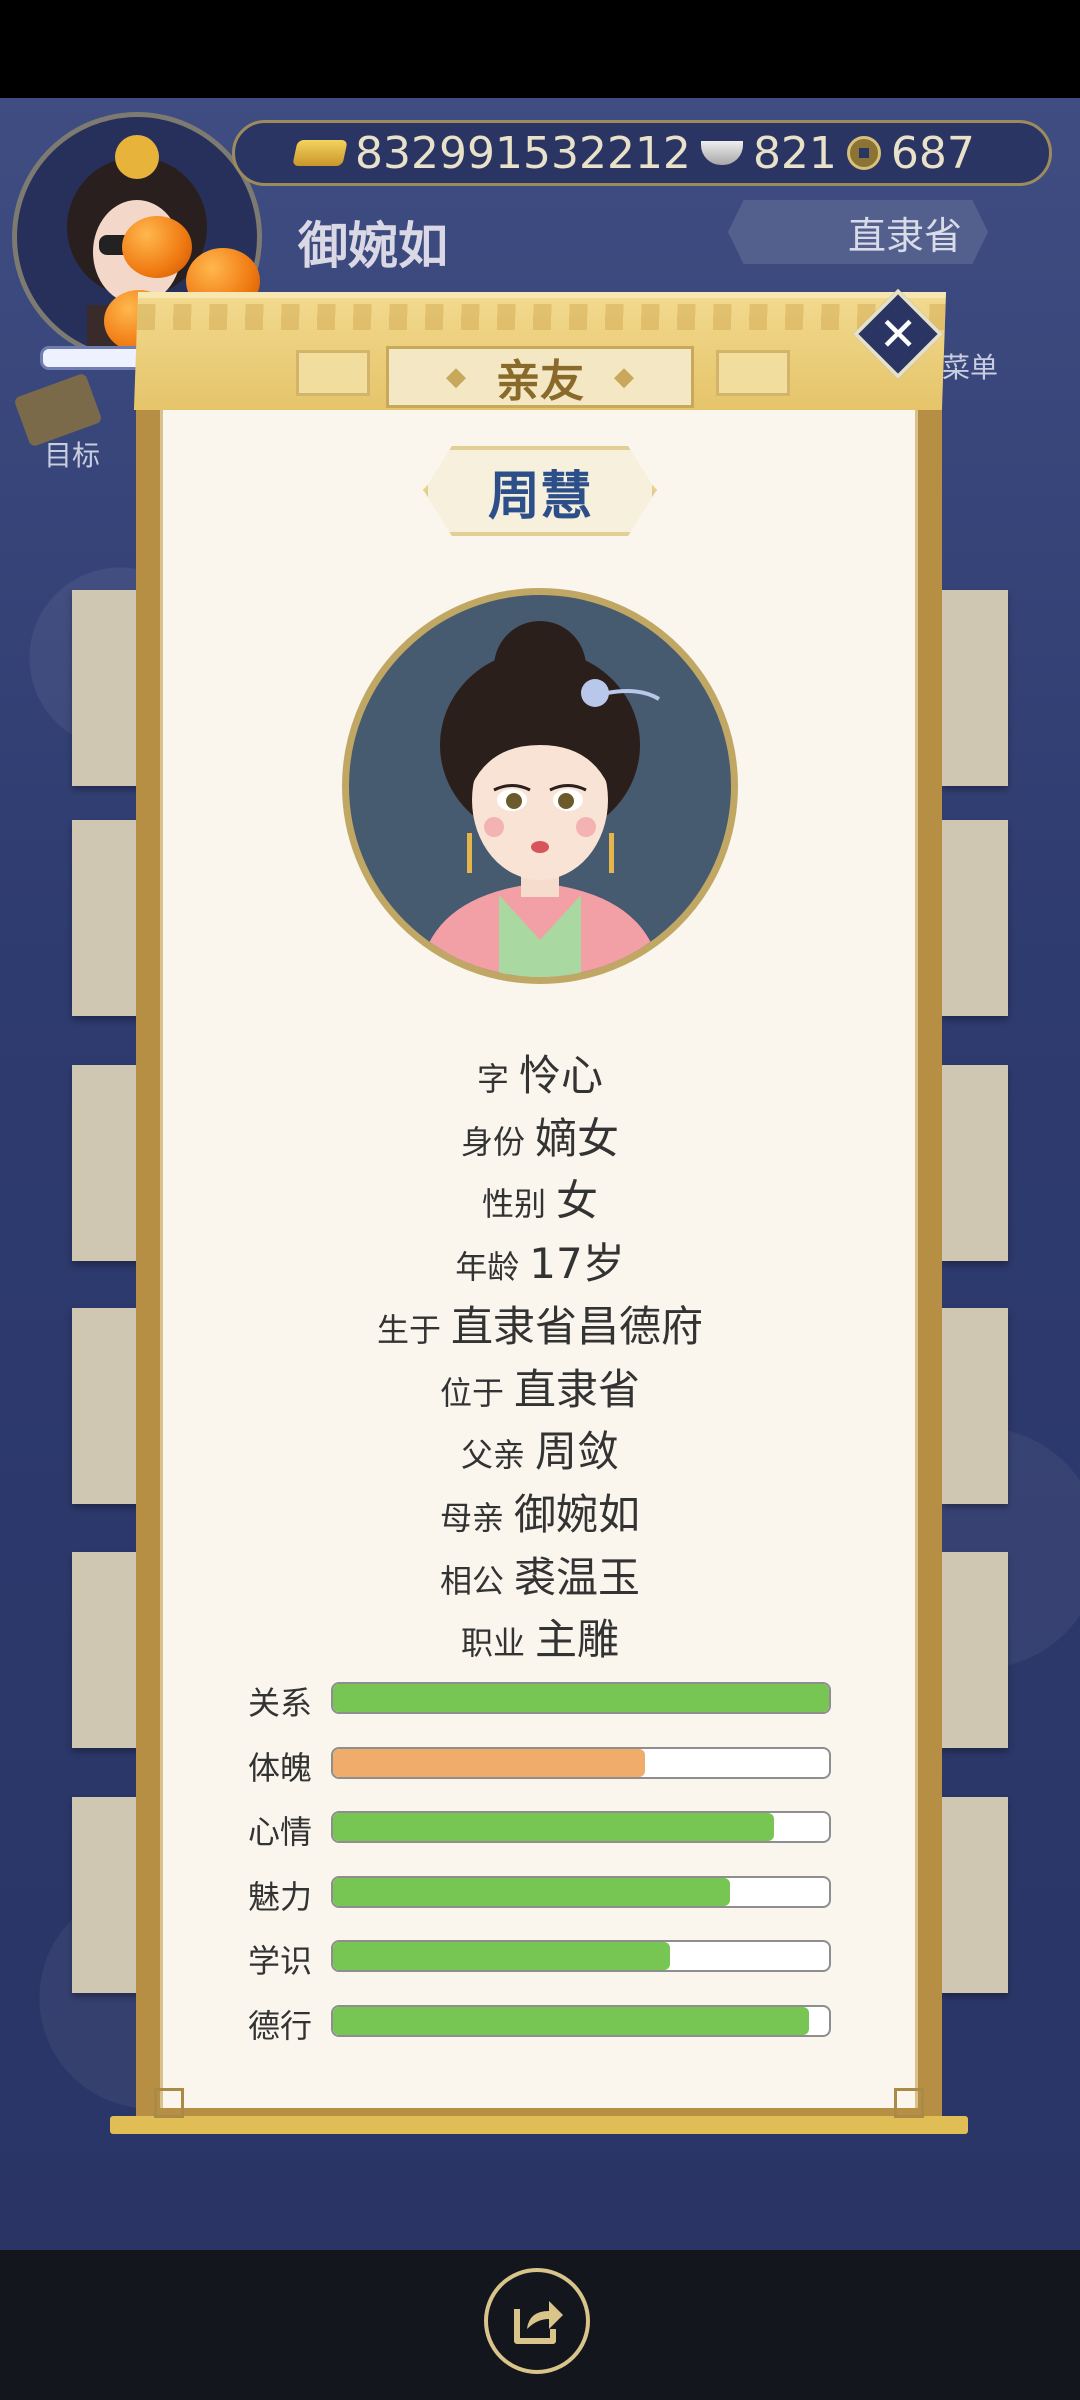  I want to click on info-value: 女, so click(577, 1200).